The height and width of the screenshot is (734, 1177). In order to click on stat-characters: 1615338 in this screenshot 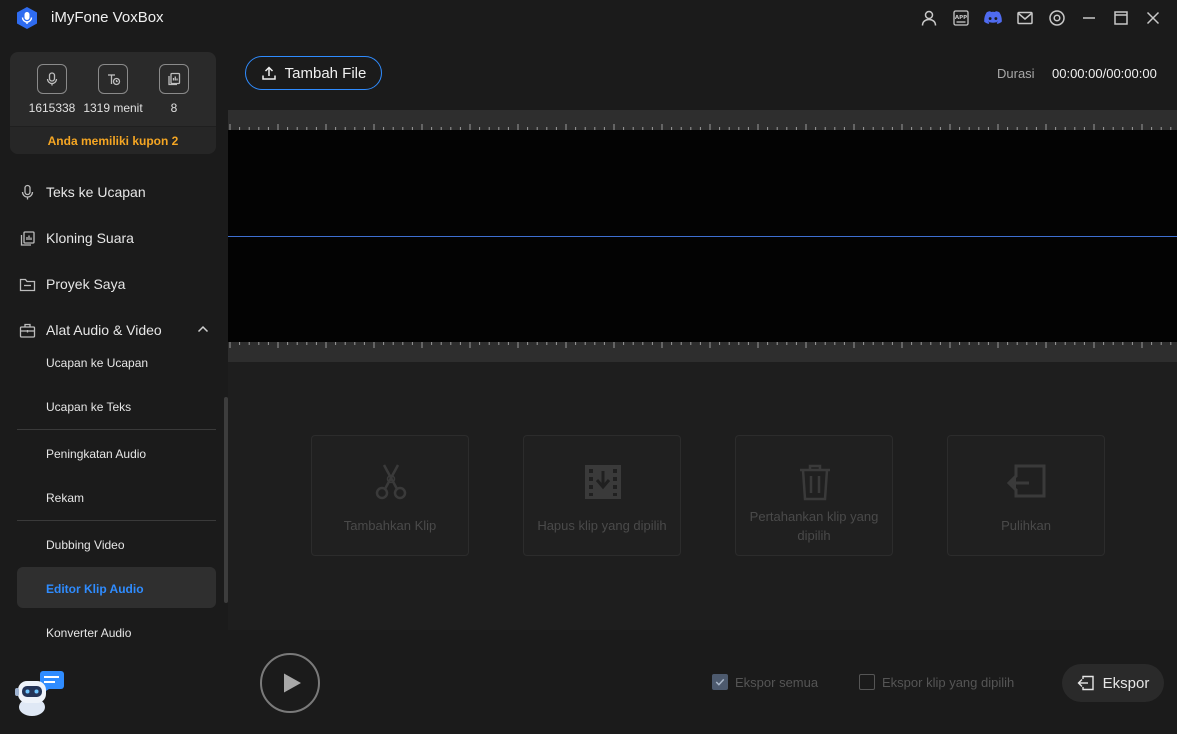, I will do `click(52, 89)`.